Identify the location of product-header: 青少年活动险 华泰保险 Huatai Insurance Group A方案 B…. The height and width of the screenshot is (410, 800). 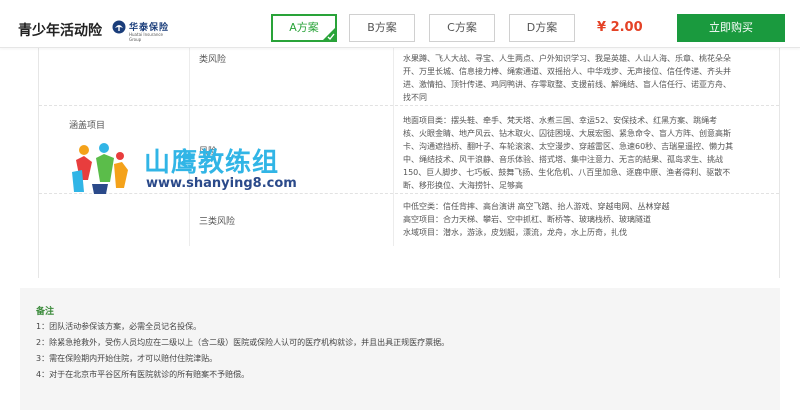
(400, 24).